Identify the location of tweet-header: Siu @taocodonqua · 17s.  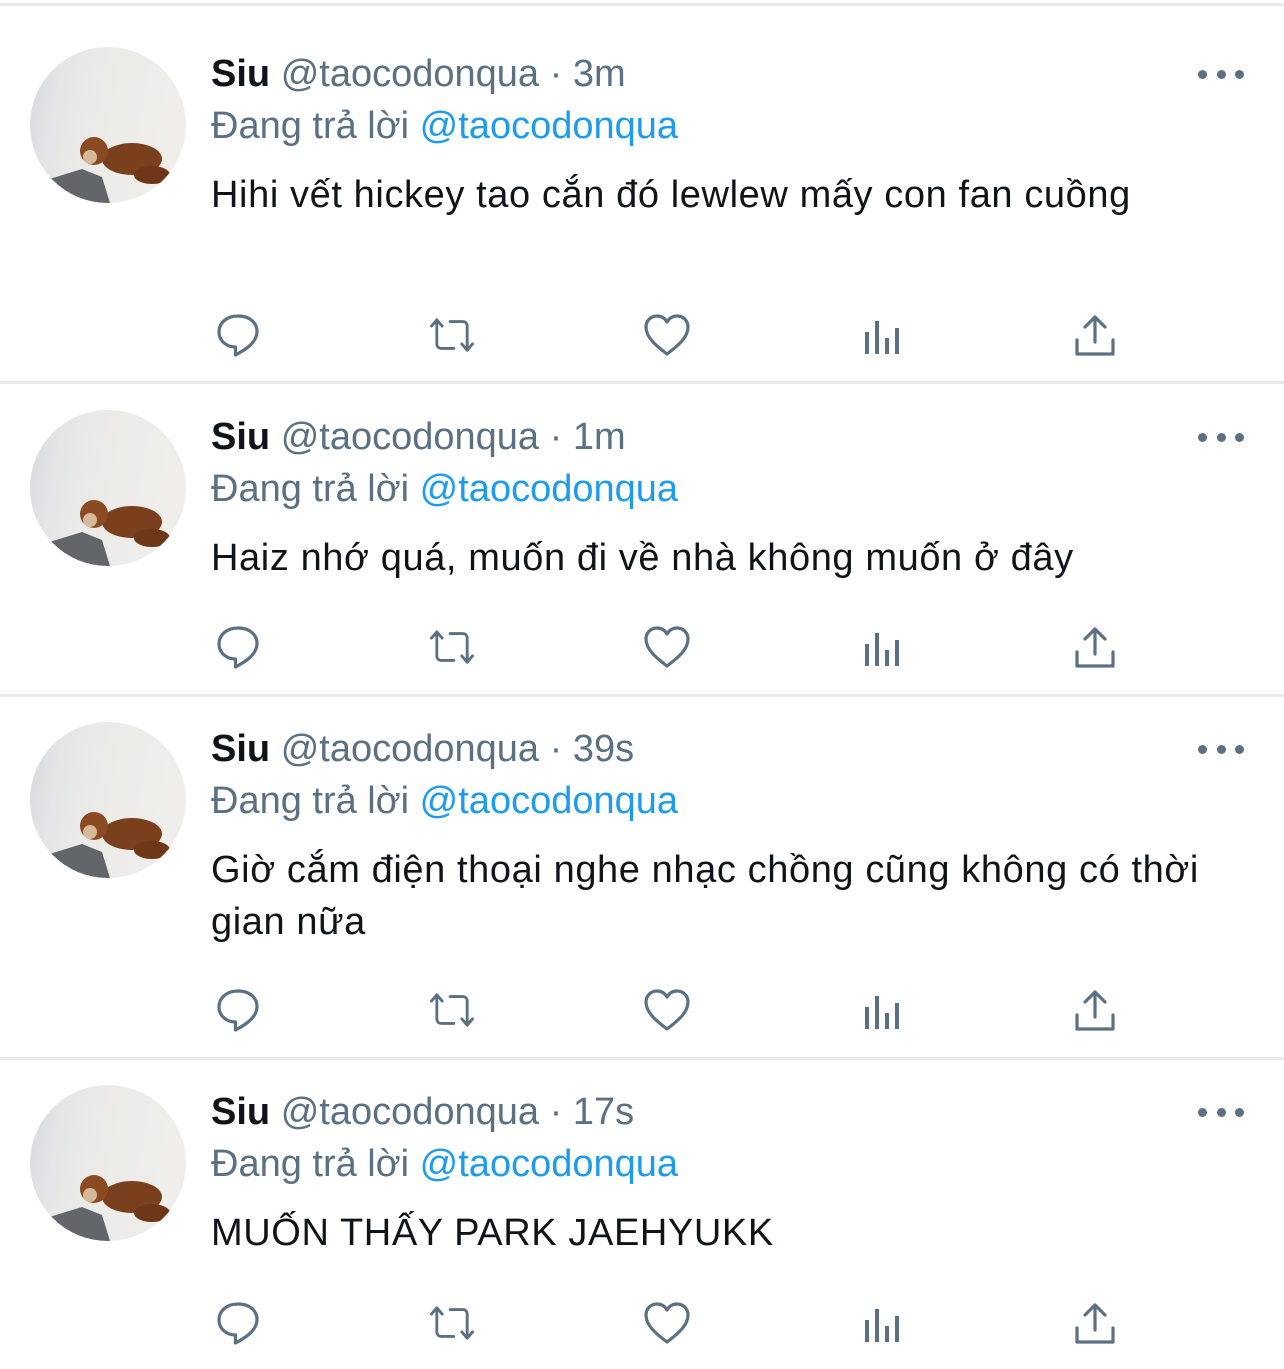
(422, 1112).